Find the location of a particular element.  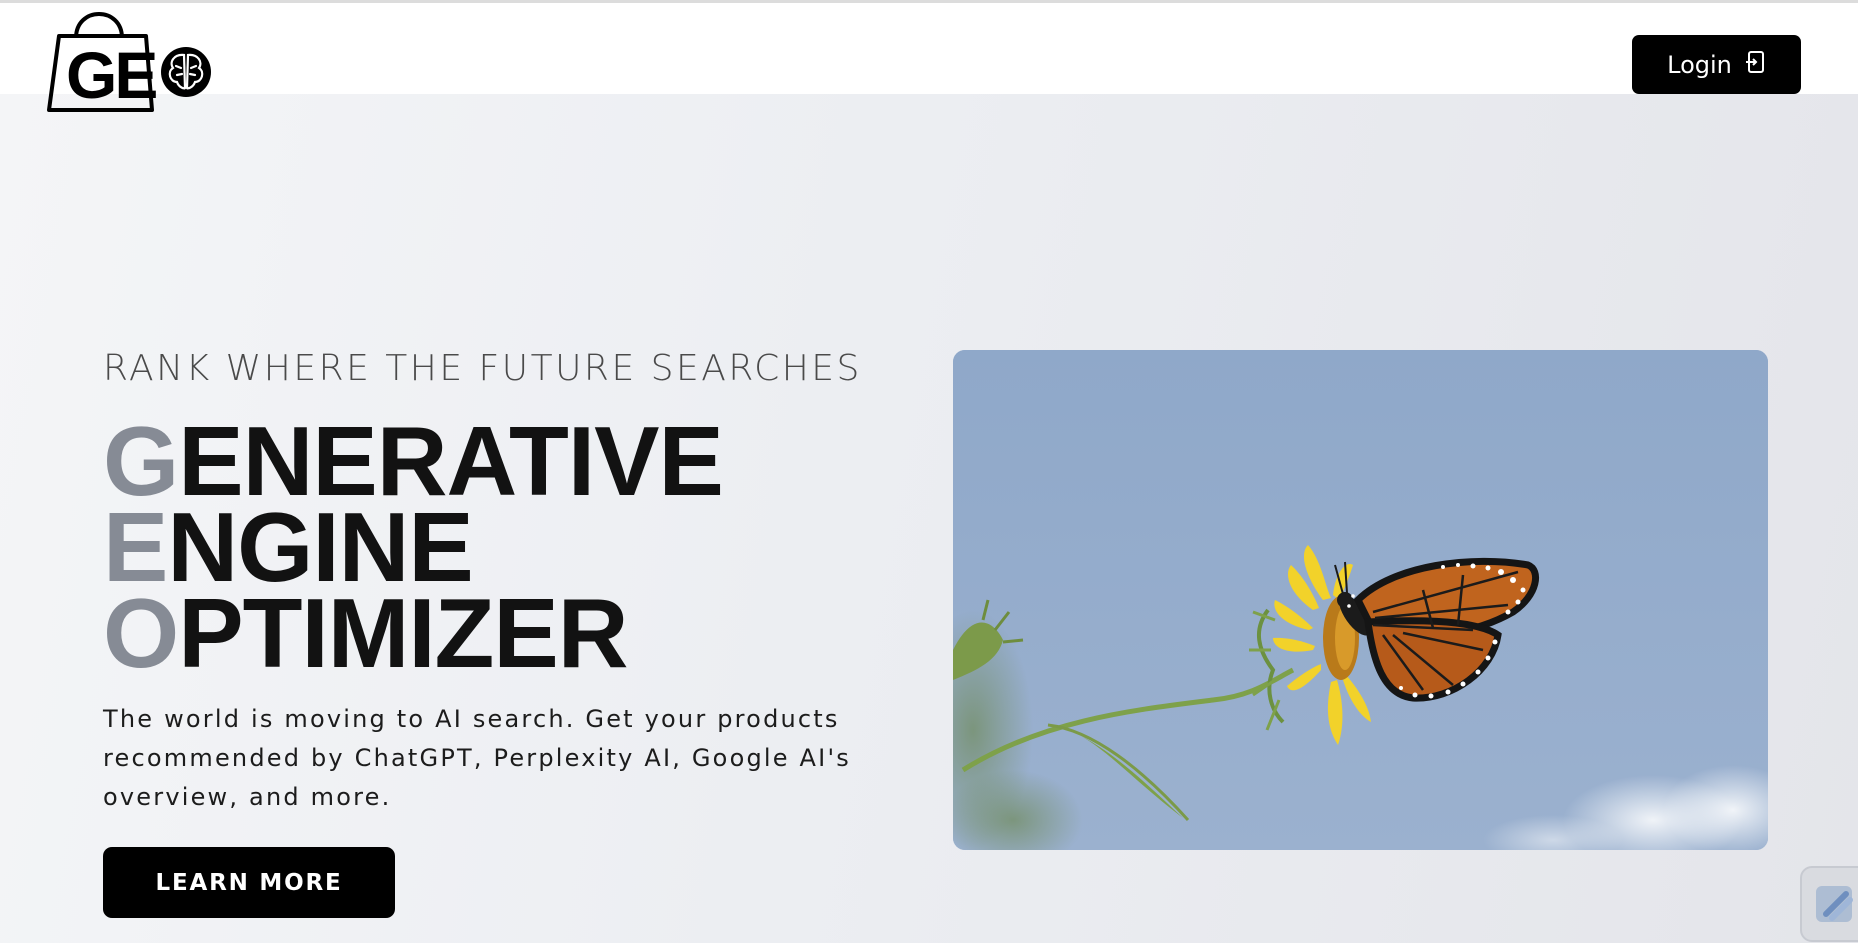

logo-text: GE is located at coordinates (111, 75).